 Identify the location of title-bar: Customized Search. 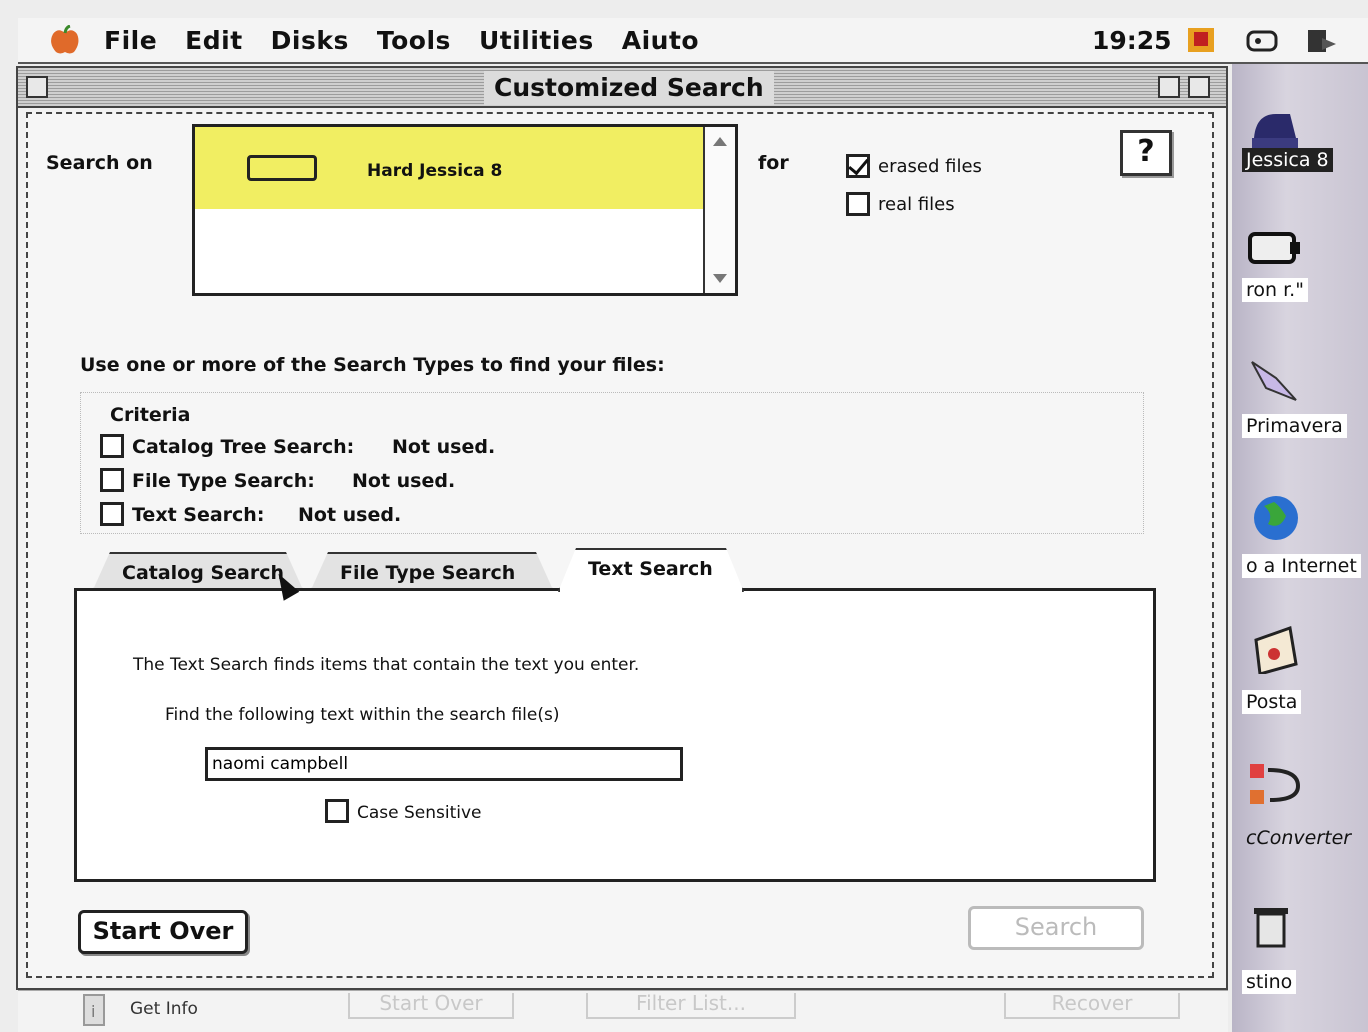
(622, 88).